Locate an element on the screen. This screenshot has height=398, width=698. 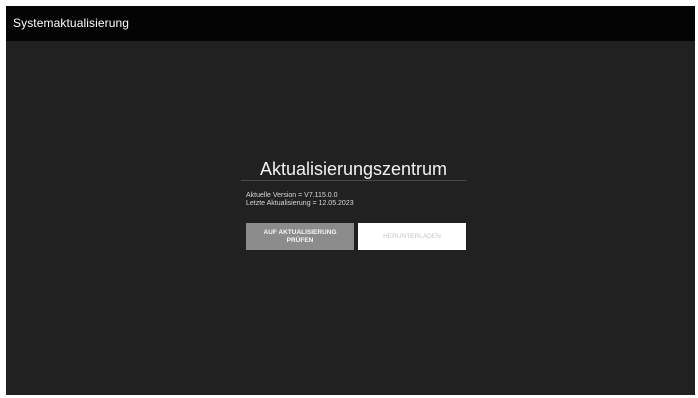
check-for-update-button: AUF AKTUALISIERUNG PRÜFEN is located at coordinates (300, 236).